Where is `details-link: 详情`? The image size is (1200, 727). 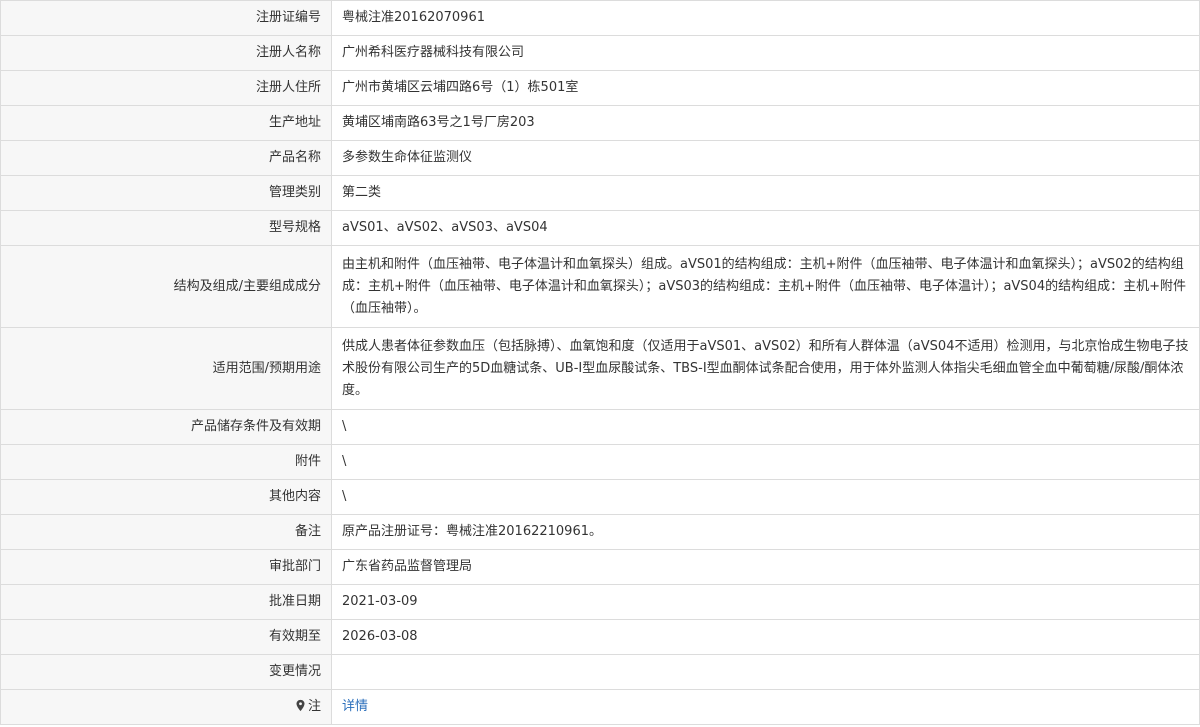 details-link: 详情 is located at coordinates (355, 706).